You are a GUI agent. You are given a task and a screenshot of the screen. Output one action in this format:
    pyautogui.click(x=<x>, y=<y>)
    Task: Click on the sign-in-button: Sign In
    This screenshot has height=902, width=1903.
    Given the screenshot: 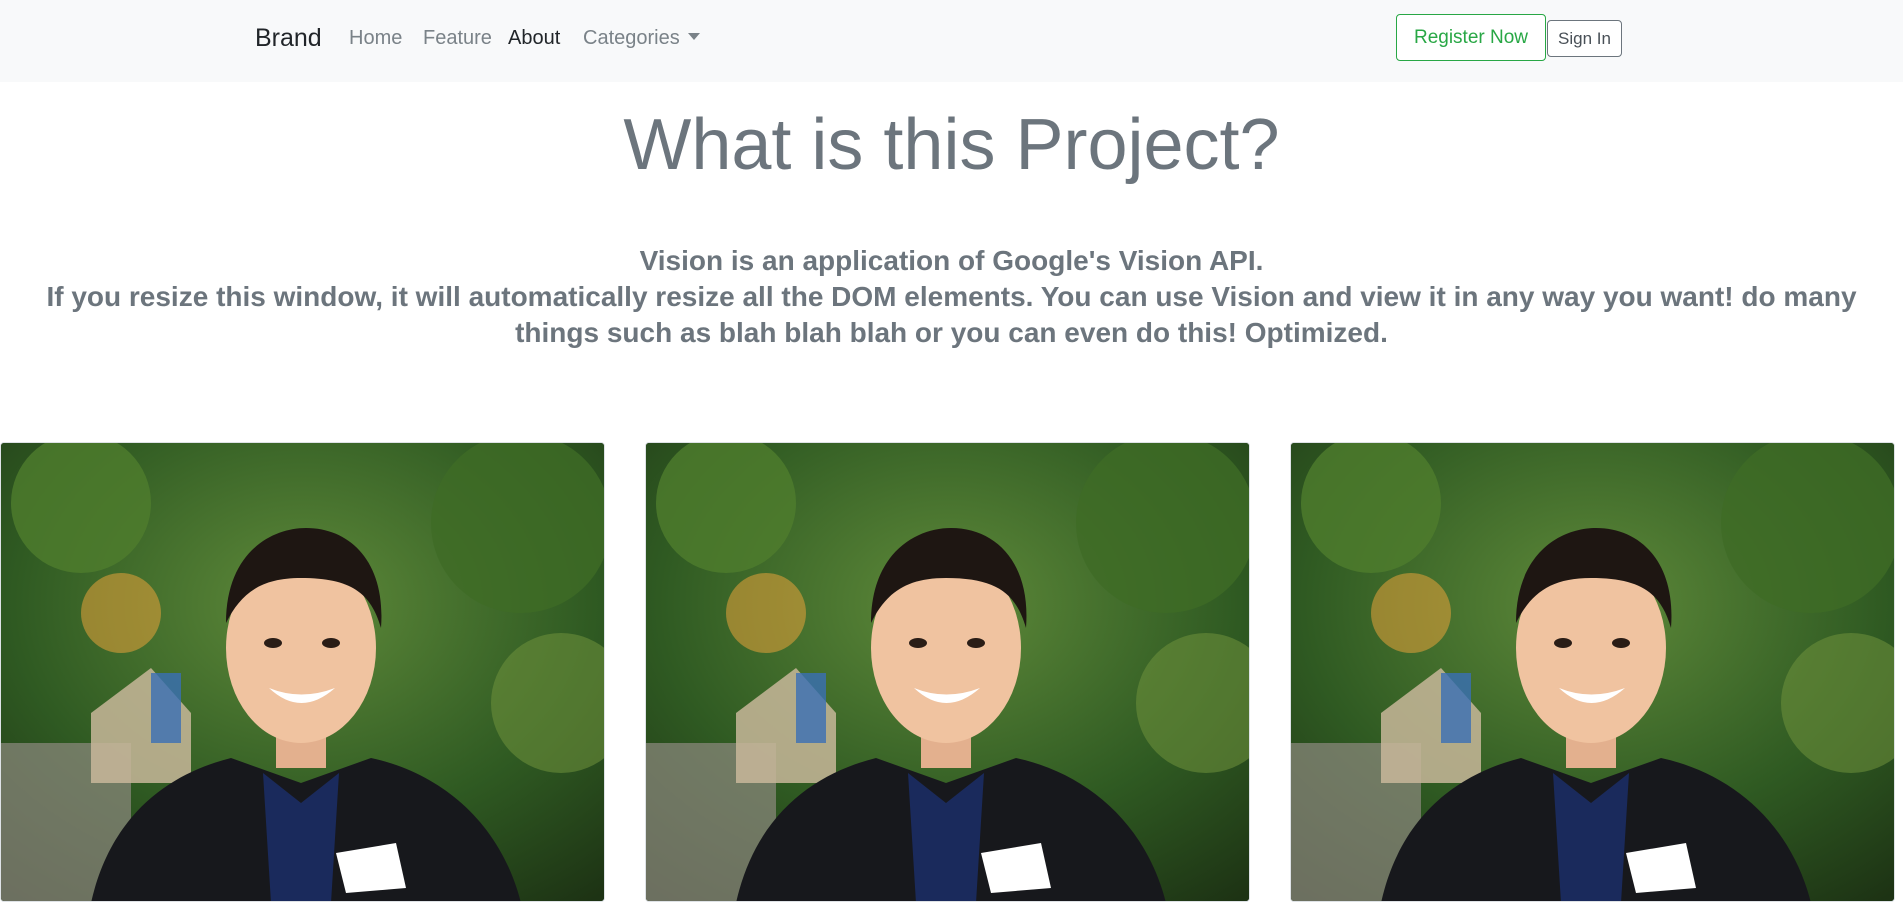 What is the action you would take?
    pyautogui.click(x=1584, y=38)
    